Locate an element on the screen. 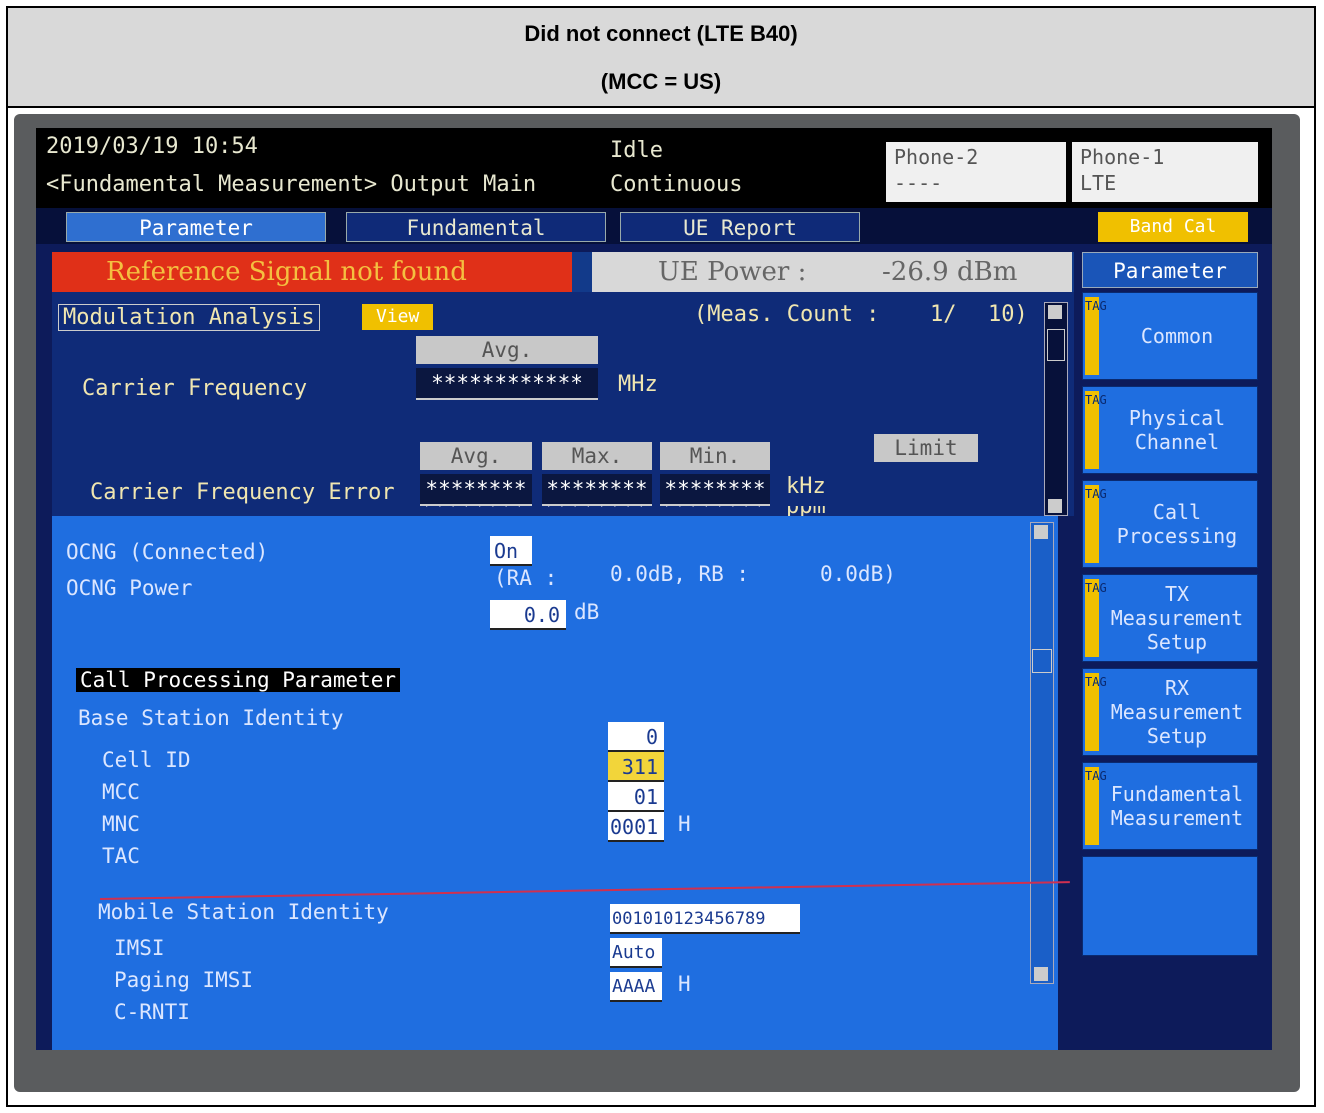 The width and height of the screenshot is (1324, 1113). cfe-row2-unit: ppm is located at coordinates (806, 511).